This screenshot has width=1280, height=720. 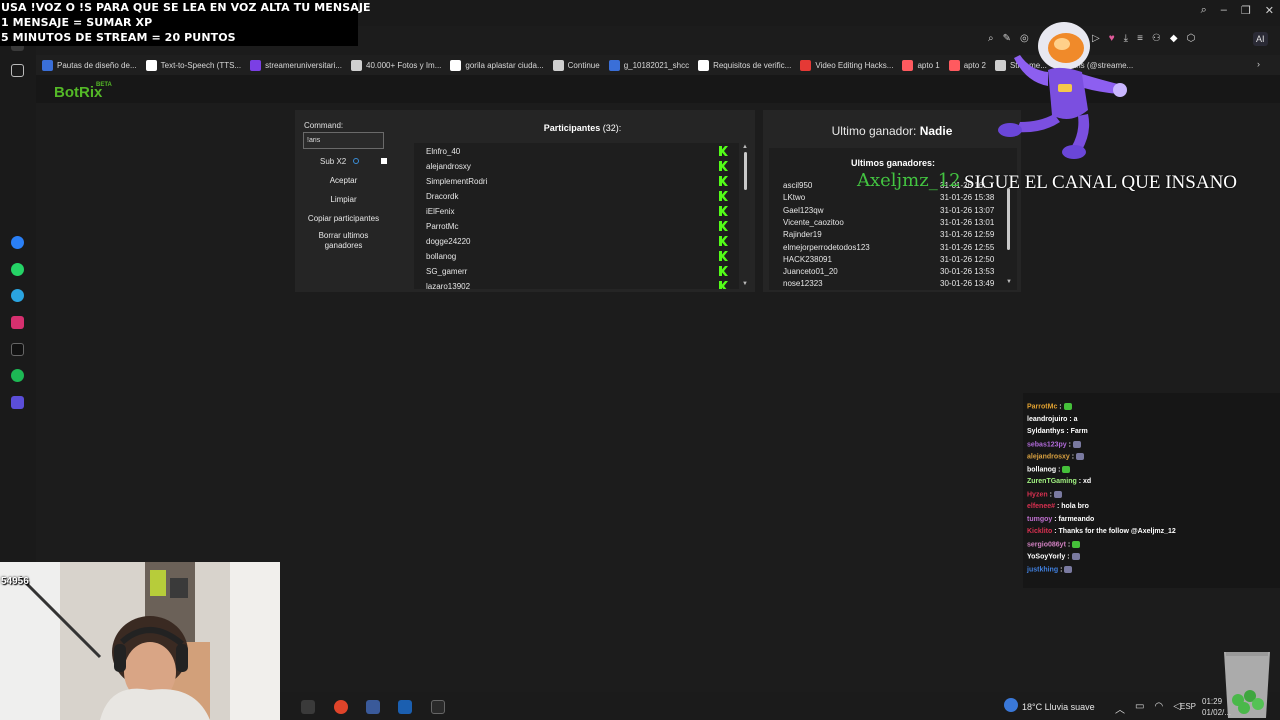 I want to click on winner-date: 31-01-26 15:38, so click(x=967, y=198).